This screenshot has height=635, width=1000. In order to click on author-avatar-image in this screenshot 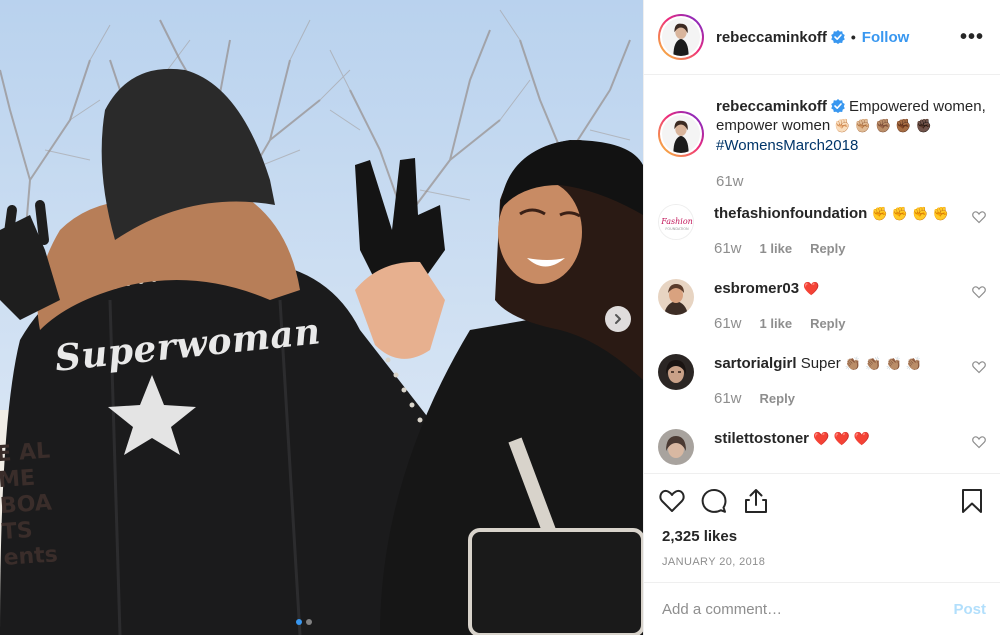, I will do `click(681, 37)`.